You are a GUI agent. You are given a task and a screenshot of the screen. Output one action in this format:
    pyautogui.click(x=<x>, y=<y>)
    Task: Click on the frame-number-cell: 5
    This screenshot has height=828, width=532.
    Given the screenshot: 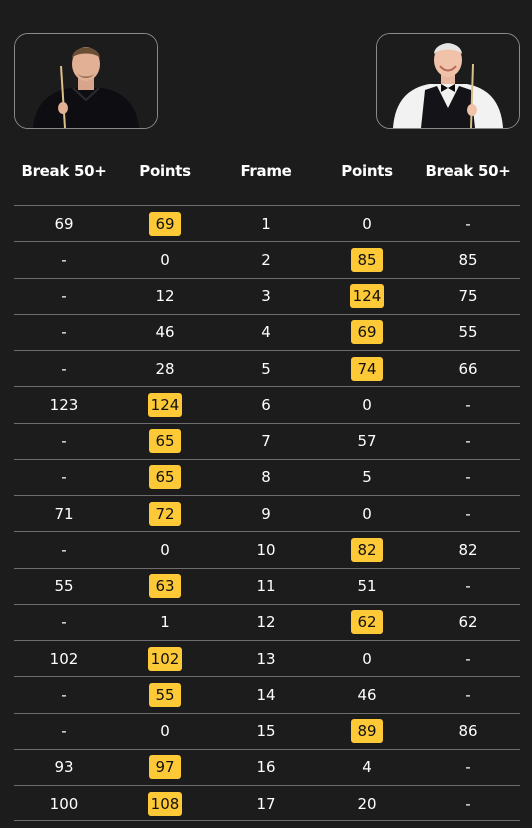 What is the action you would take?
    pyautogui.click(x=266, y=369)
    